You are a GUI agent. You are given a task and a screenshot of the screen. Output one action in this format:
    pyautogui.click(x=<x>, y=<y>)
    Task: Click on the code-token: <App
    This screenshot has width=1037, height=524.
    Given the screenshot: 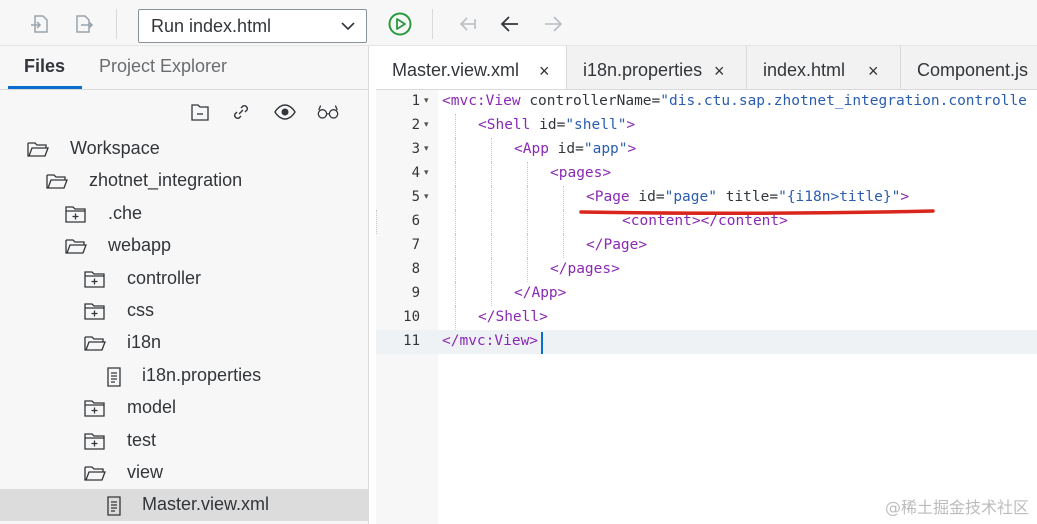 What is the action you would take?
    pyautogui.click(x=536, y=149)
    